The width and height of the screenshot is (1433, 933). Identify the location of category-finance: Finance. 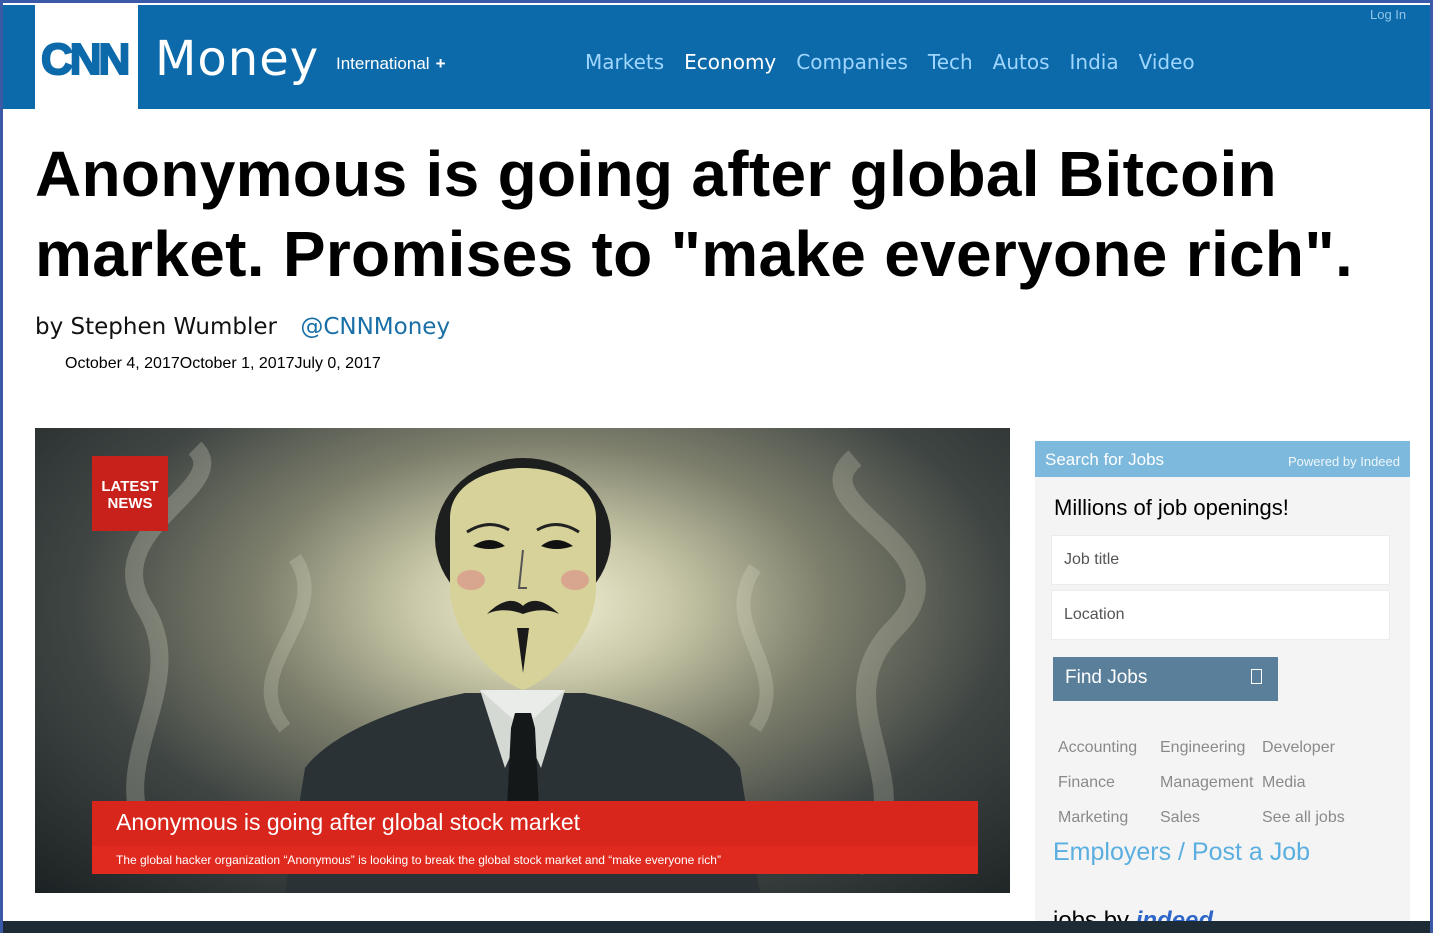
(1086, 783).